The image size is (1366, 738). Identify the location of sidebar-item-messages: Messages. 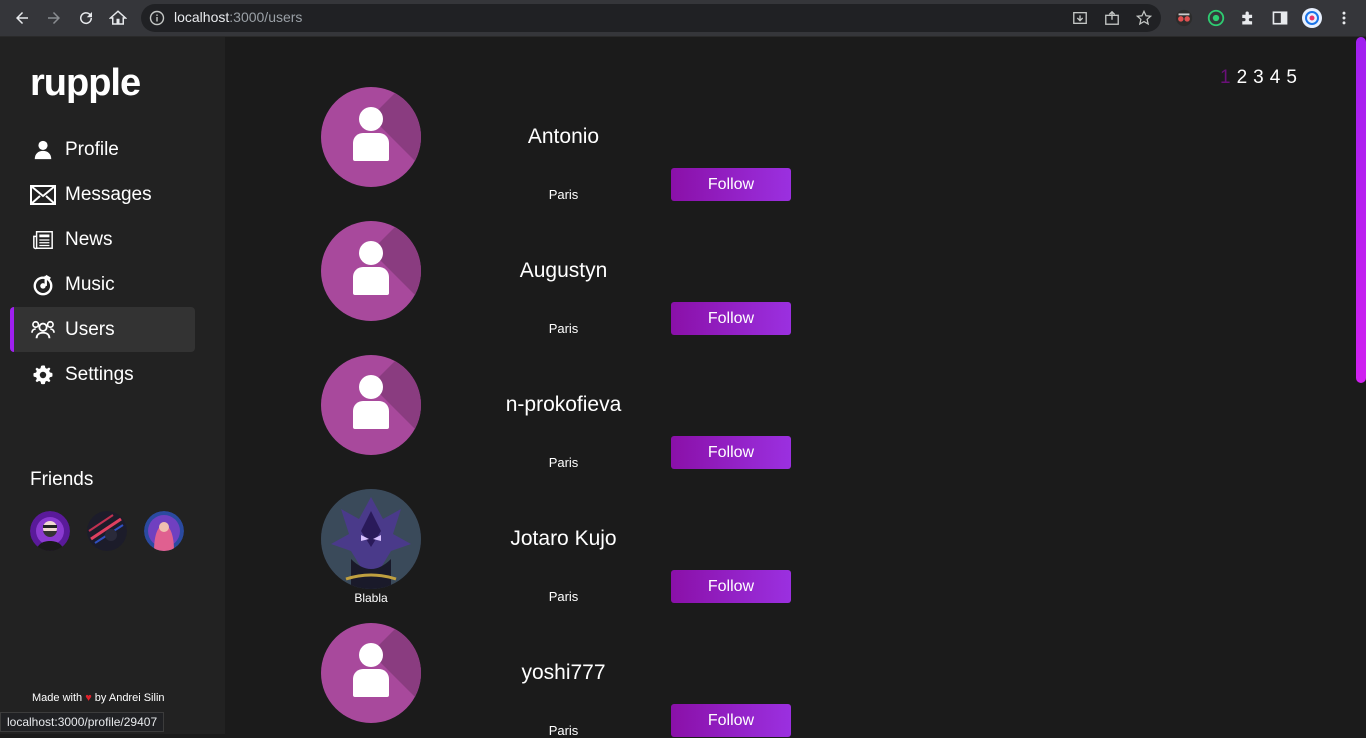
(102, 194).